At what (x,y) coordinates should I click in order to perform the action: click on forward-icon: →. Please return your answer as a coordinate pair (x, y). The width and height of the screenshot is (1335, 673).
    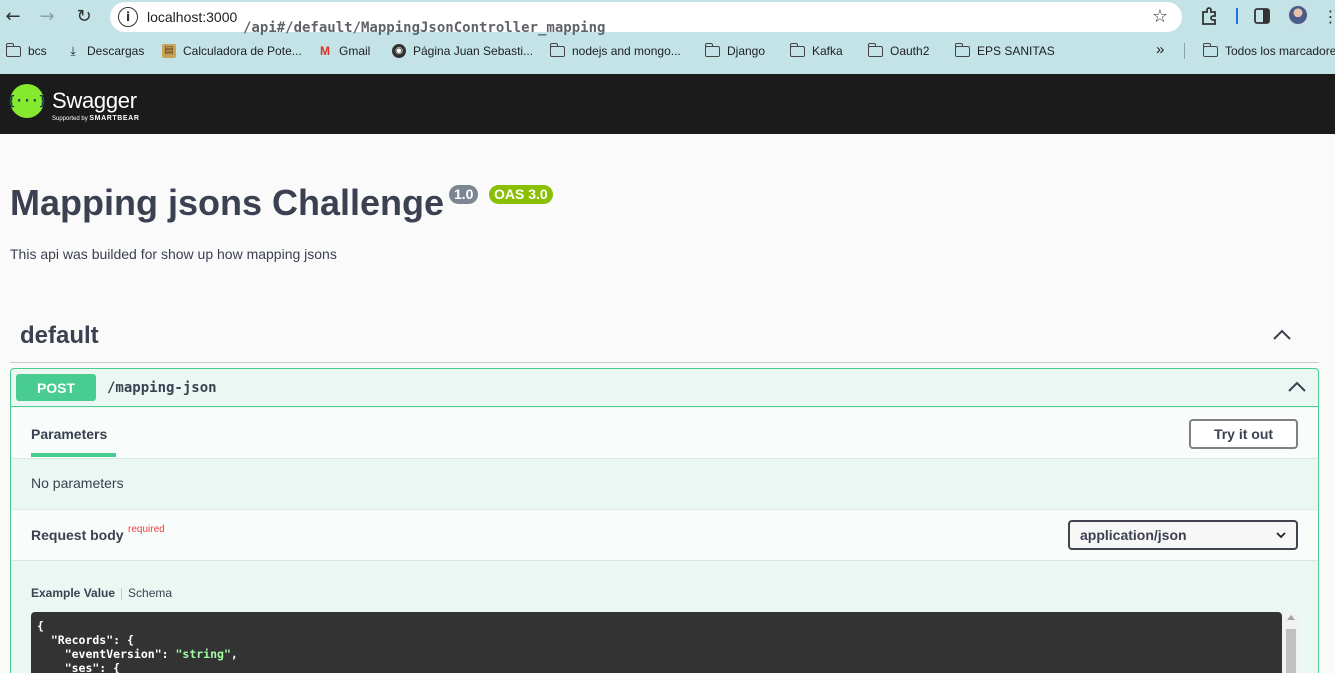
    Looking at the image, I should click on (47, 16).